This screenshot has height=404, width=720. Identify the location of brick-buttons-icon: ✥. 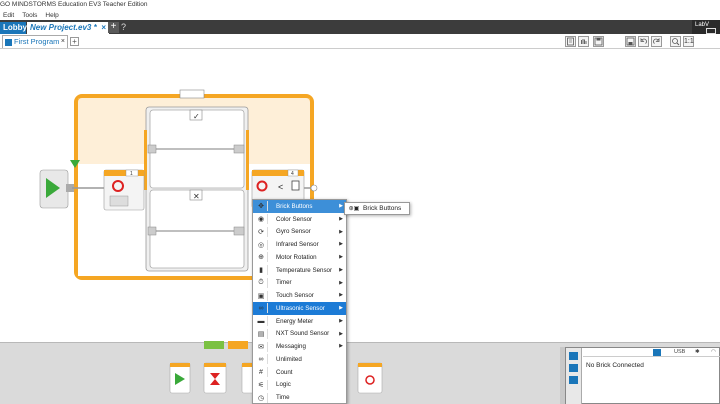
(261, 206).